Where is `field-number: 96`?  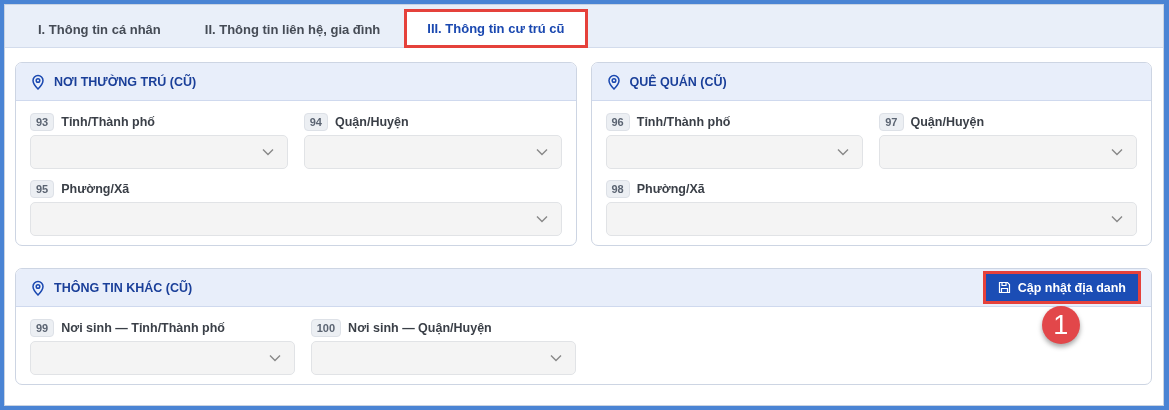
field-number: 96 is located at coordinates (617, 122).